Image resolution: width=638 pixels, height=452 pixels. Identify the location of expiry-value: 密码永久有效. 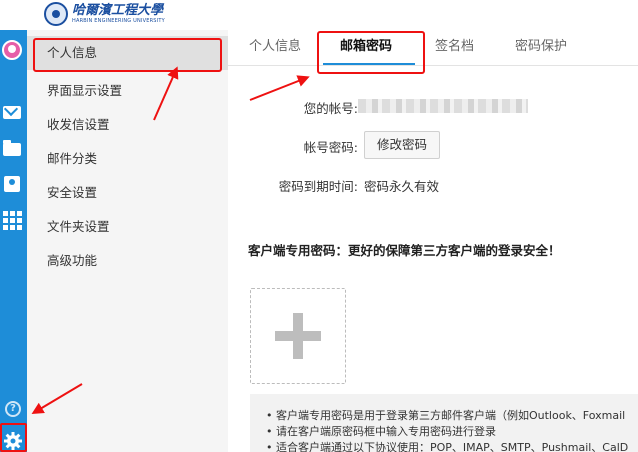
(402, 186).